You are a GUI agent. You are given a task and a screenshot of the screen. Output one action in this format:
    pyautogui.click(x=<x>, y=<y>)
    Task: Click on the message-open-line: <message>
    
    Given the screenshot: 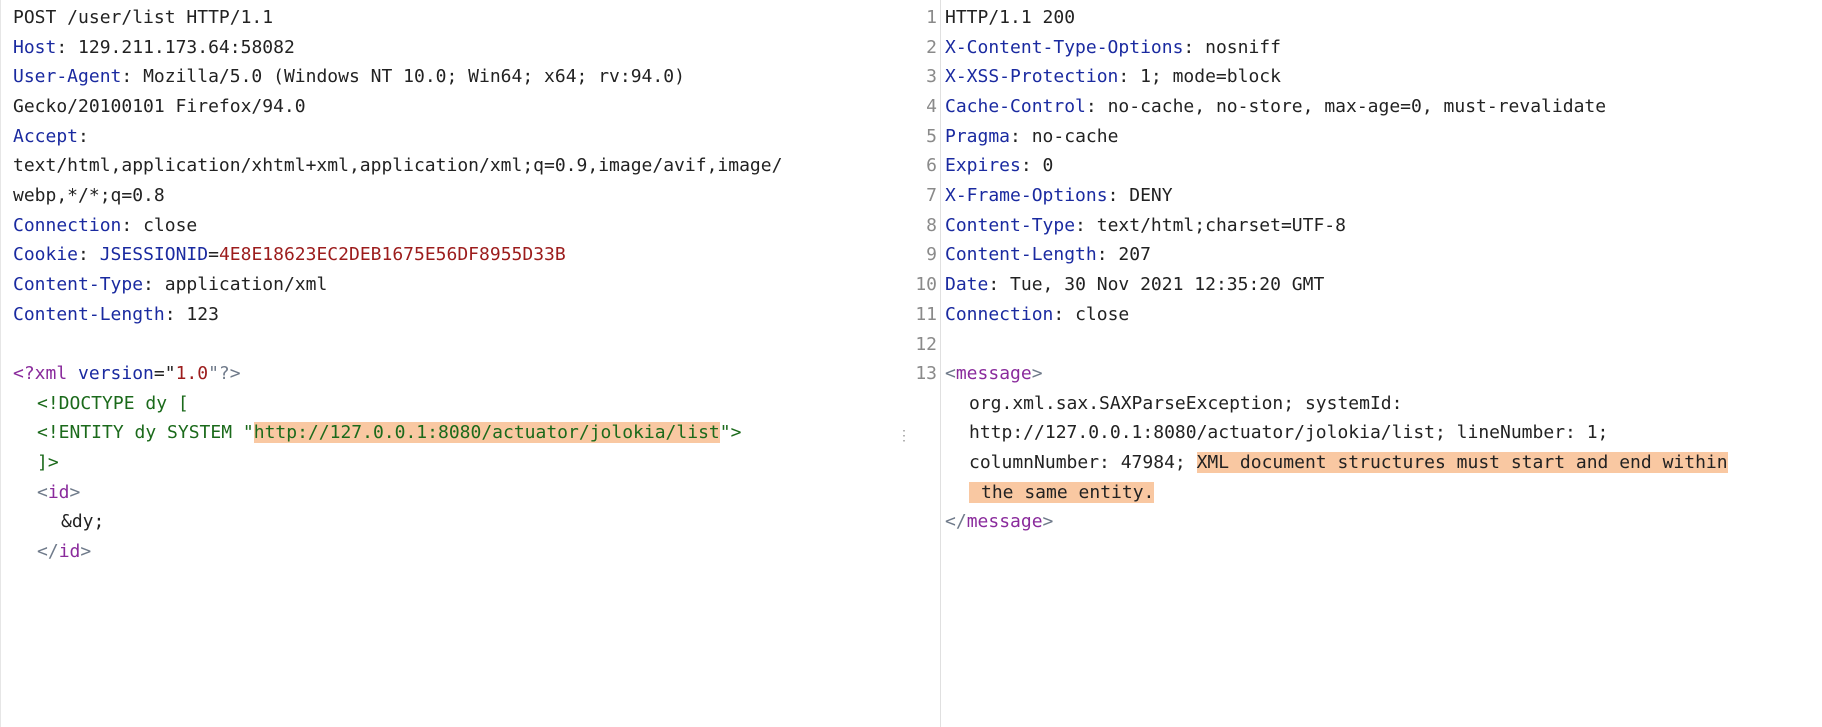 What is the action you would take?
    pyautogui.click(x=994, y=373)
    